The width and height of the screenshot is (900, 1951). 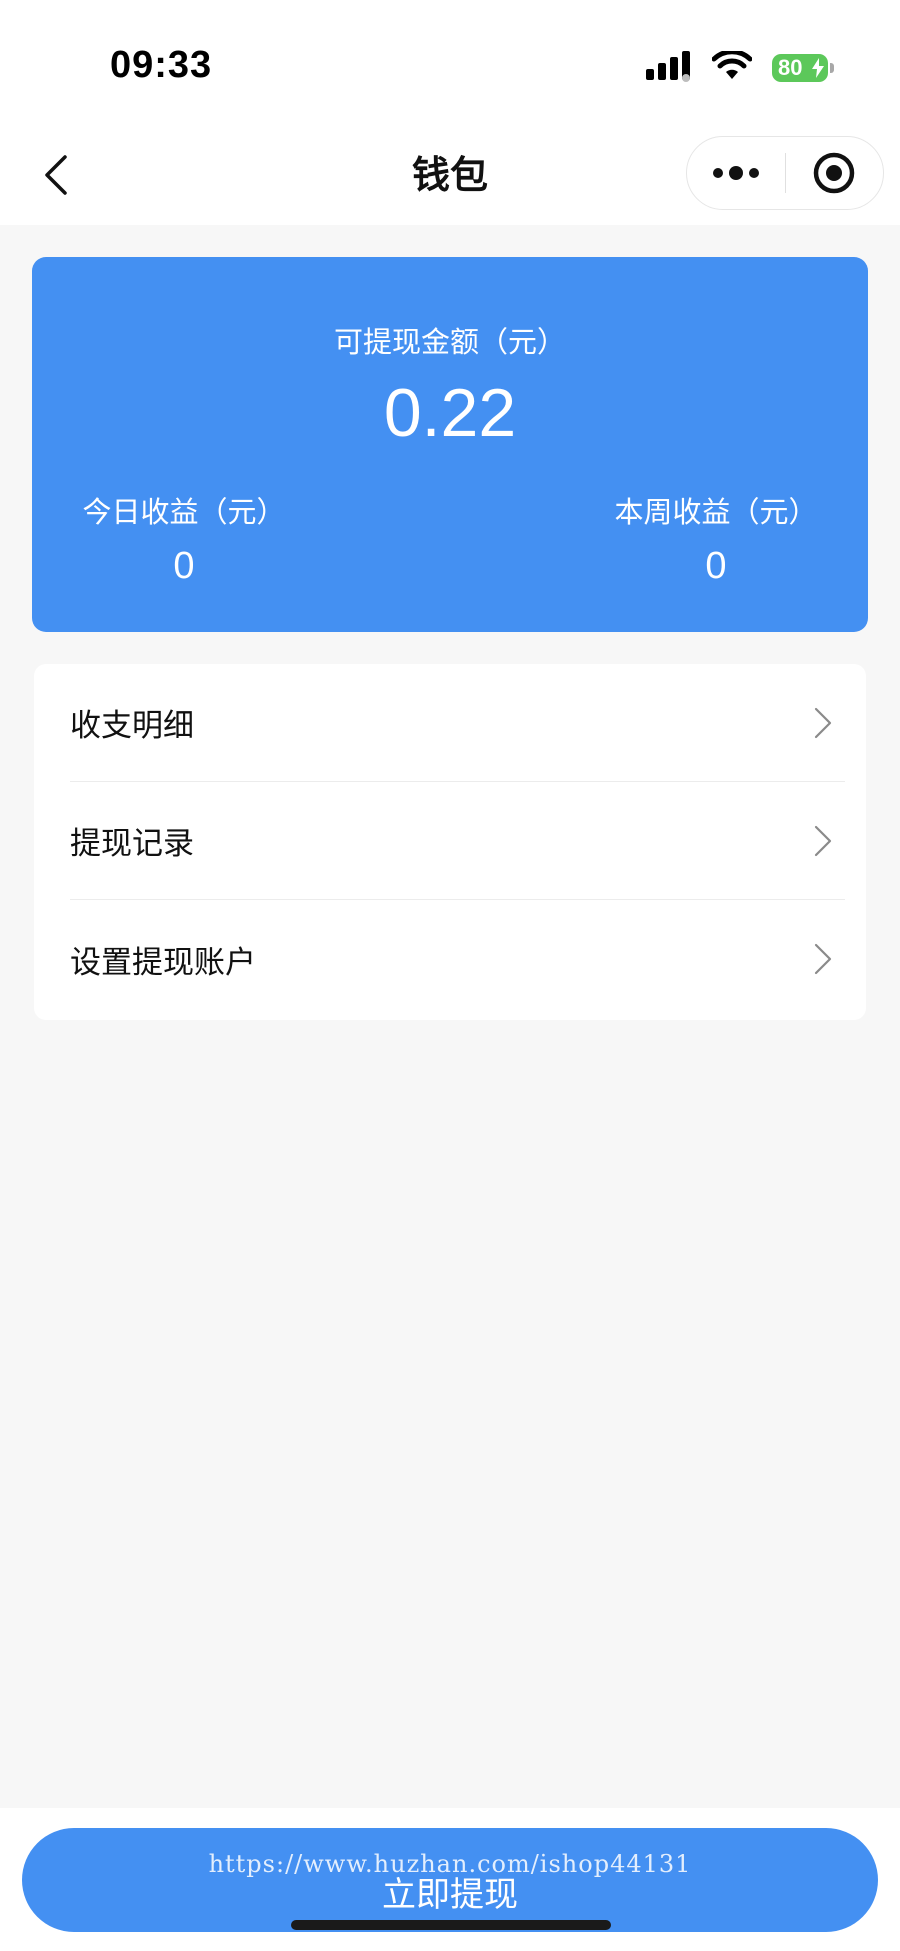 What do you see at coordinates (716, 538) in the screenshot?
I see `week-earnings: 本周收益（元） 0` at bounding box center [716, 538].